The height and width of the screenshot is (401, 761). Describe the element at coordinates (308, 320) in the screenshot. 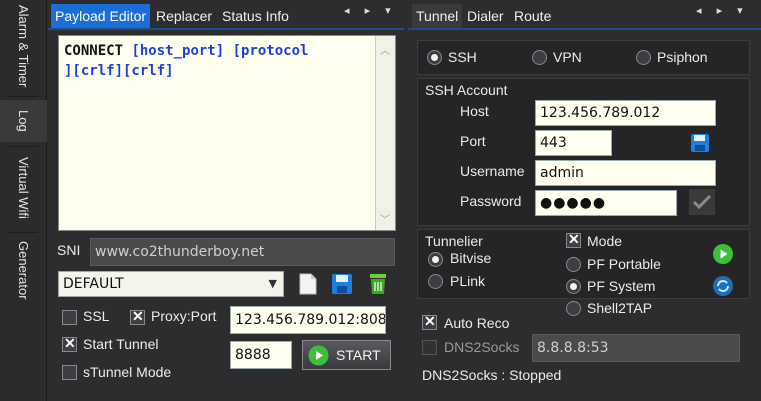

I see `proxy-port-input: 123.456.789.012:8080` at that location.